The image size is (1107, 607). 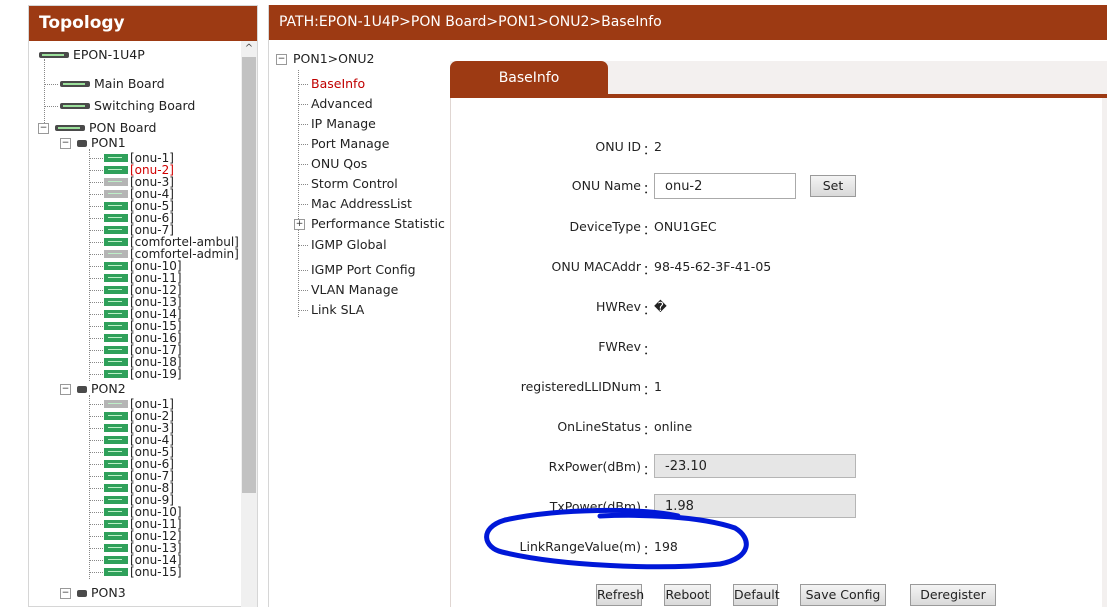 I want to click on tab-baseinfo: BaseInfo, so click(x=529, y=78).